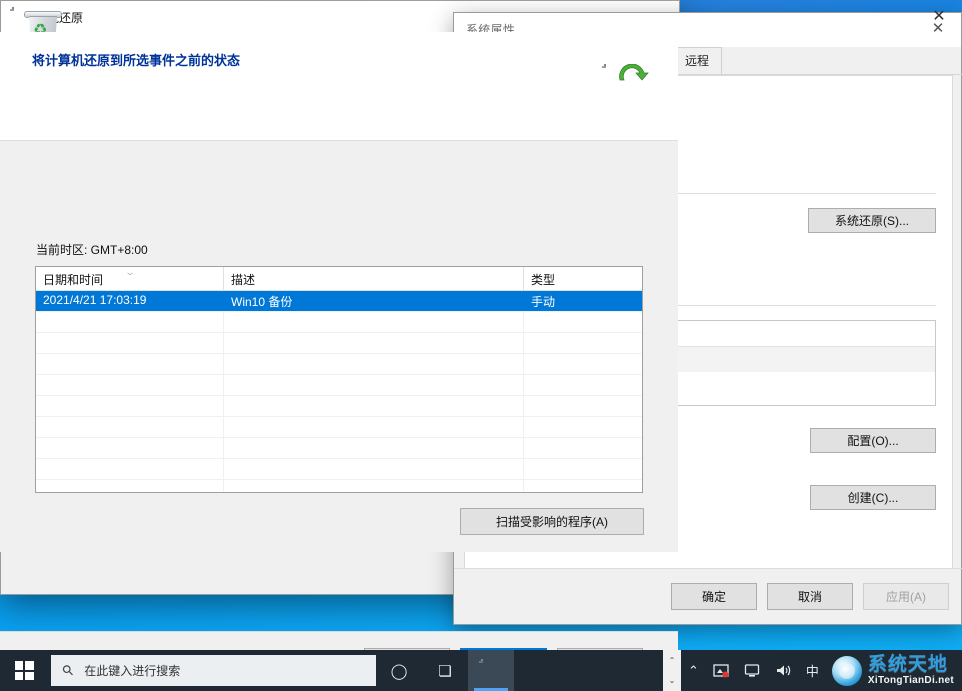  I want to click on task-view-icon: ❏, so click(445, 670).